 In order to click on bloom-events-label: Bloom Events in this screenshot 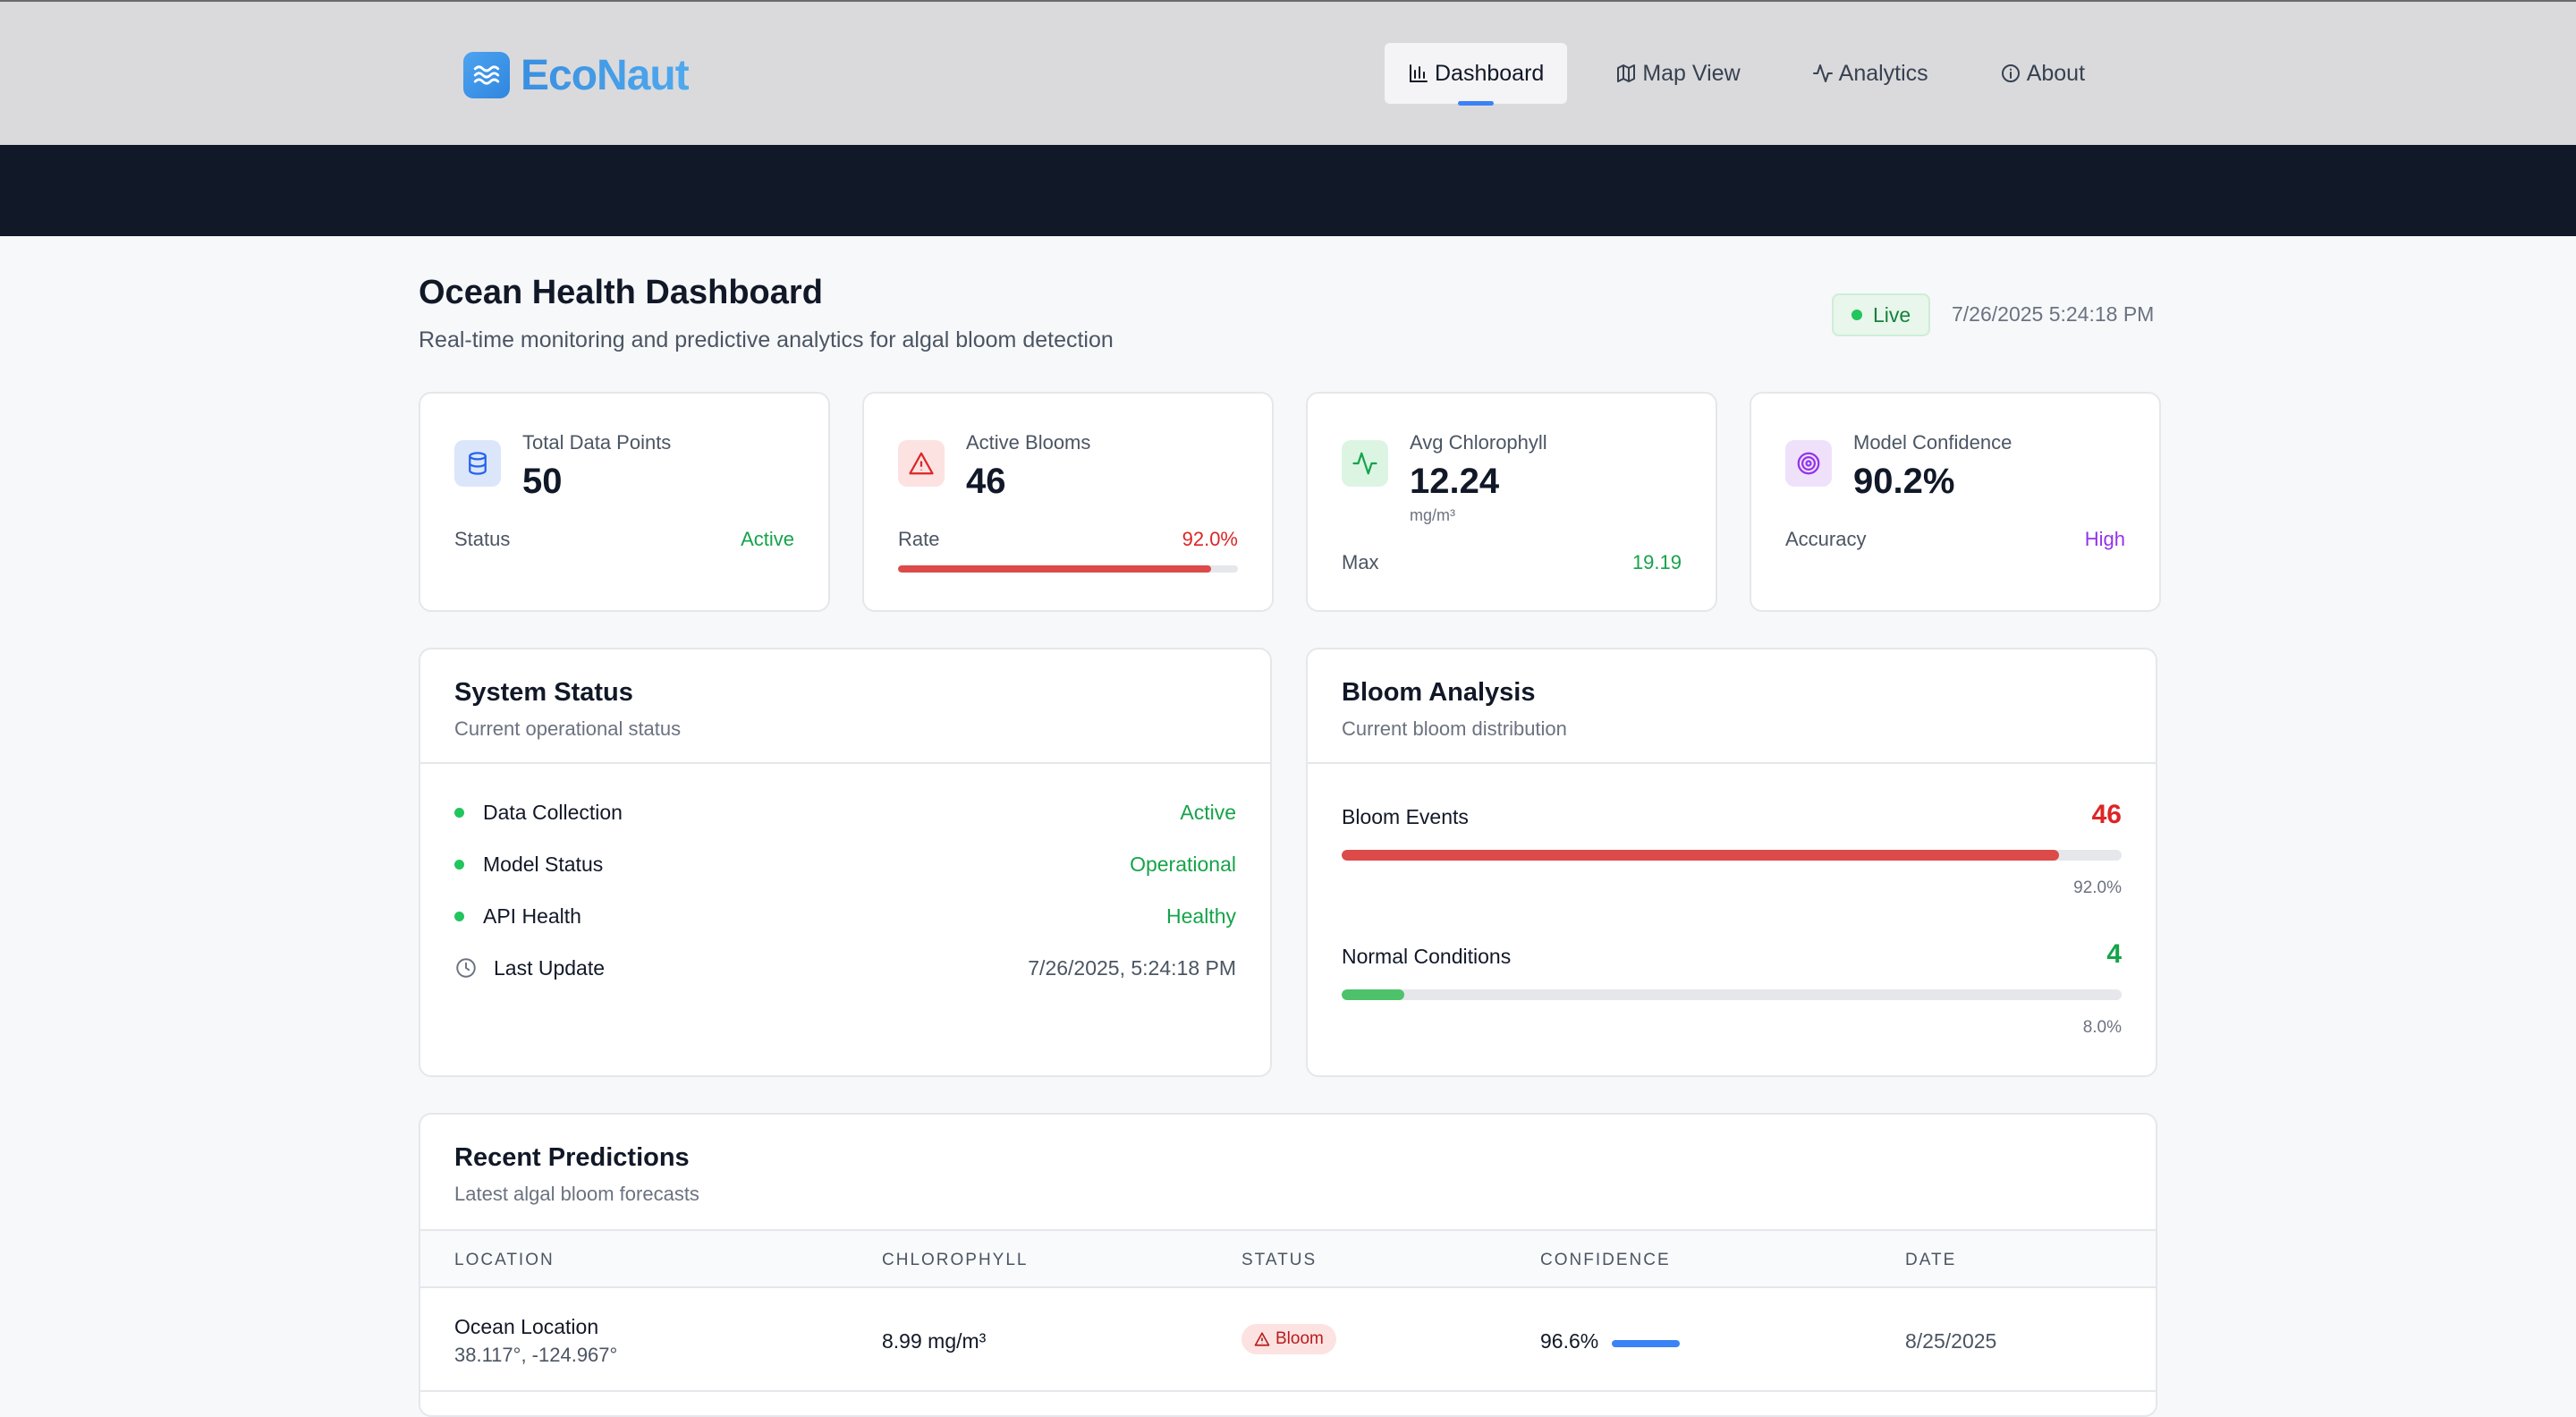, I will do `click(1405, 817)`.